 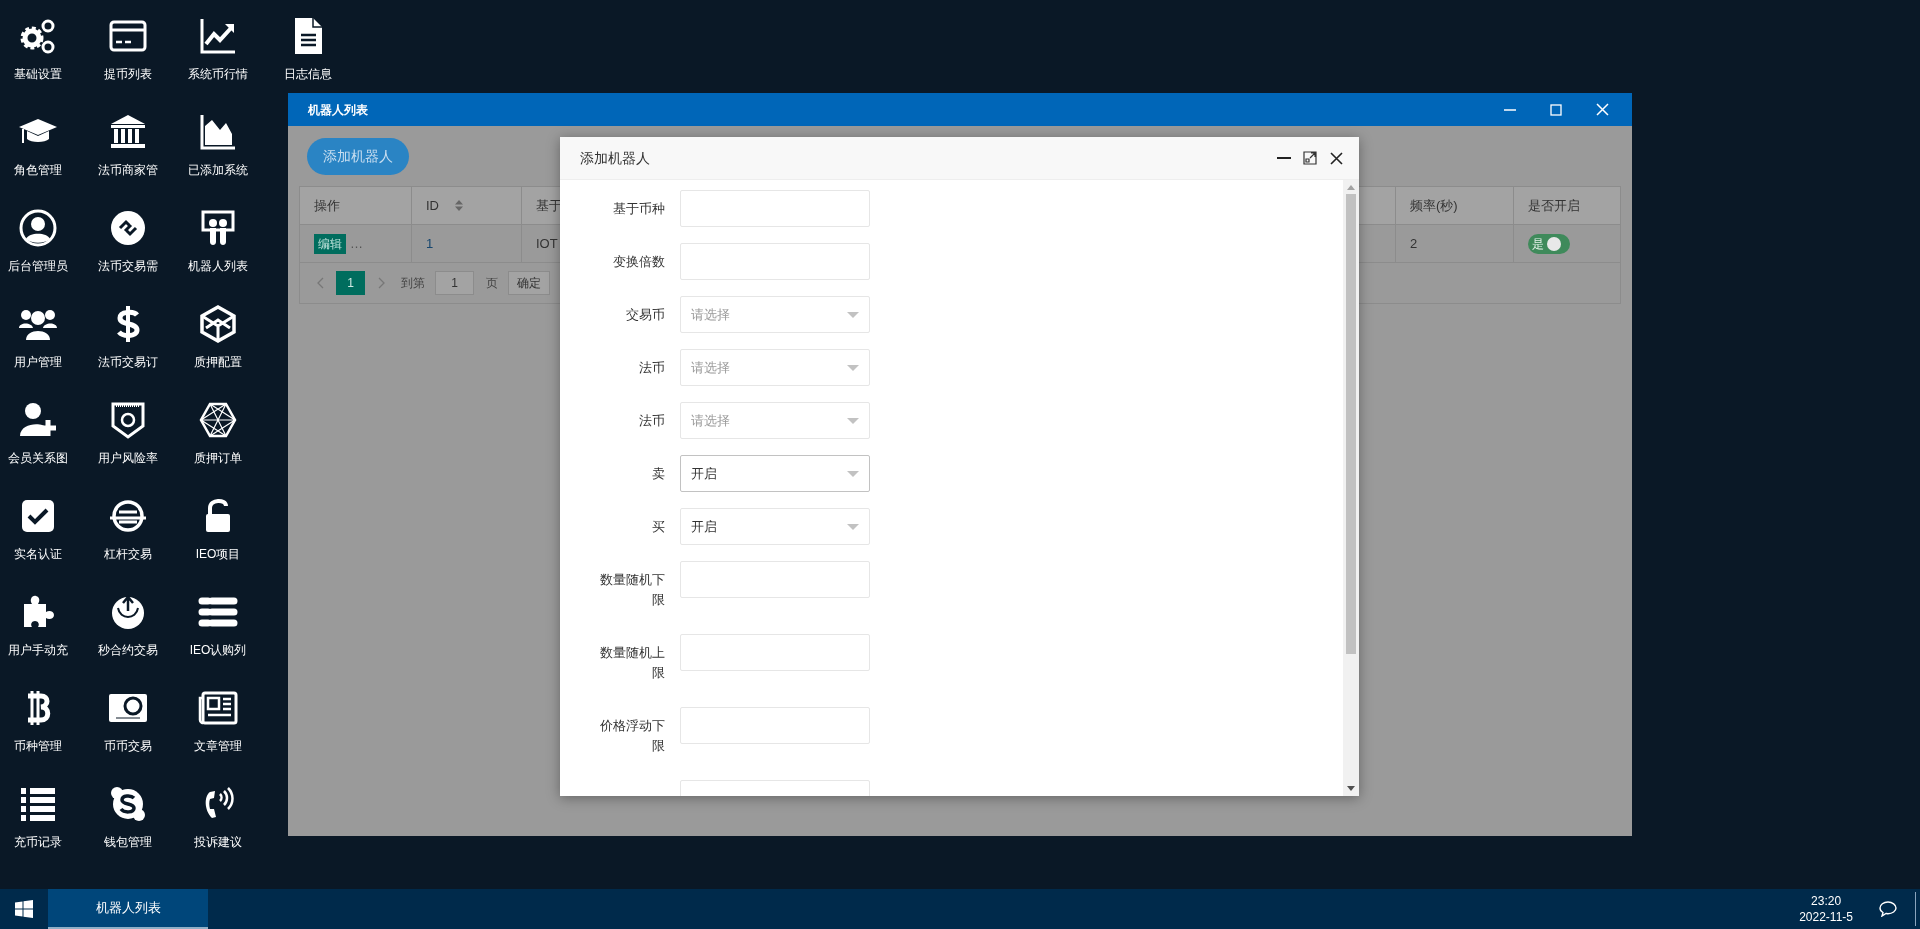 What do you see at coordinates (430, 243) in the screenshot?
I see `table-cell-text: 1` at bounding box center [430, 243].